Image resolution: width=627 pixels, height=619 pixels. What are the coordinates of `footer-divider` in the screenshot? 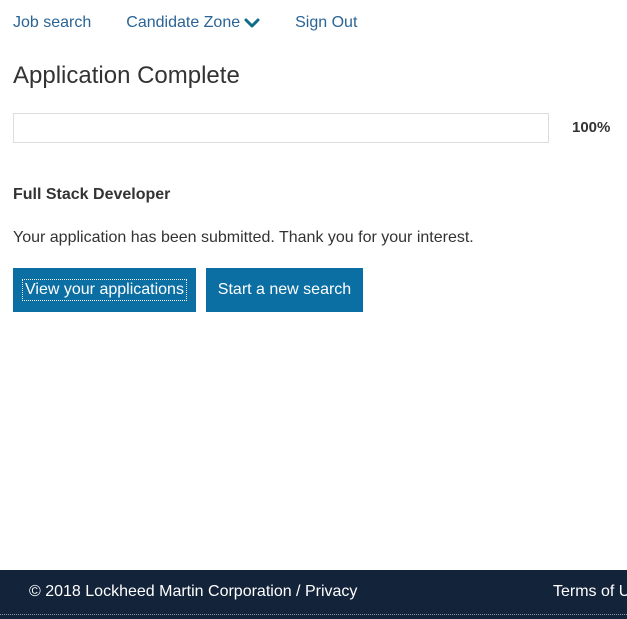 It's located at (313, 614).